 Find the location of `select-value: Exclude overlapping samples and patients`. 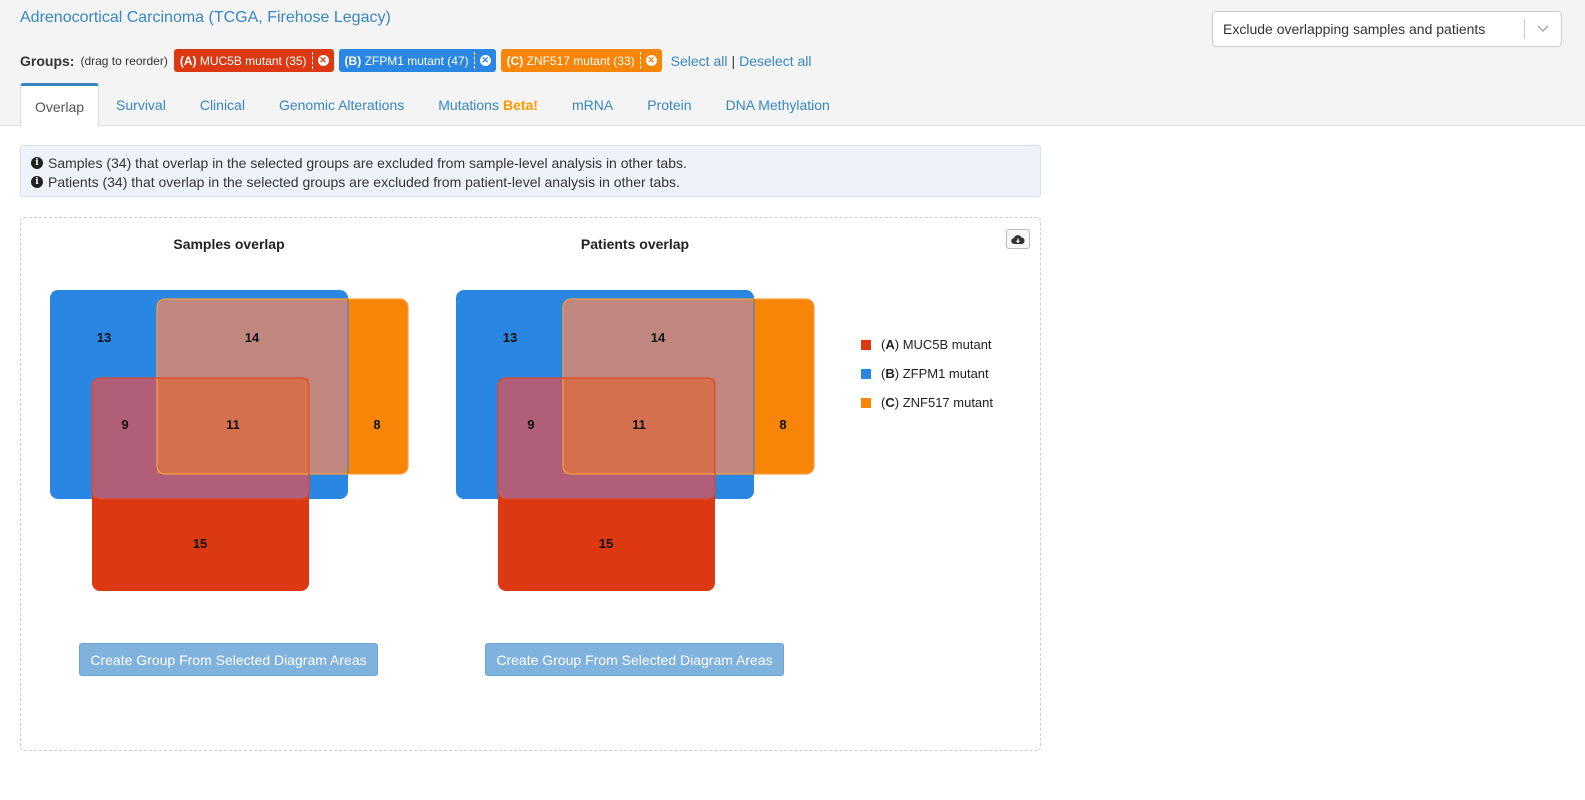

select-value: Exclude overlapping samples and patients is located at coordinates (1354, 29).